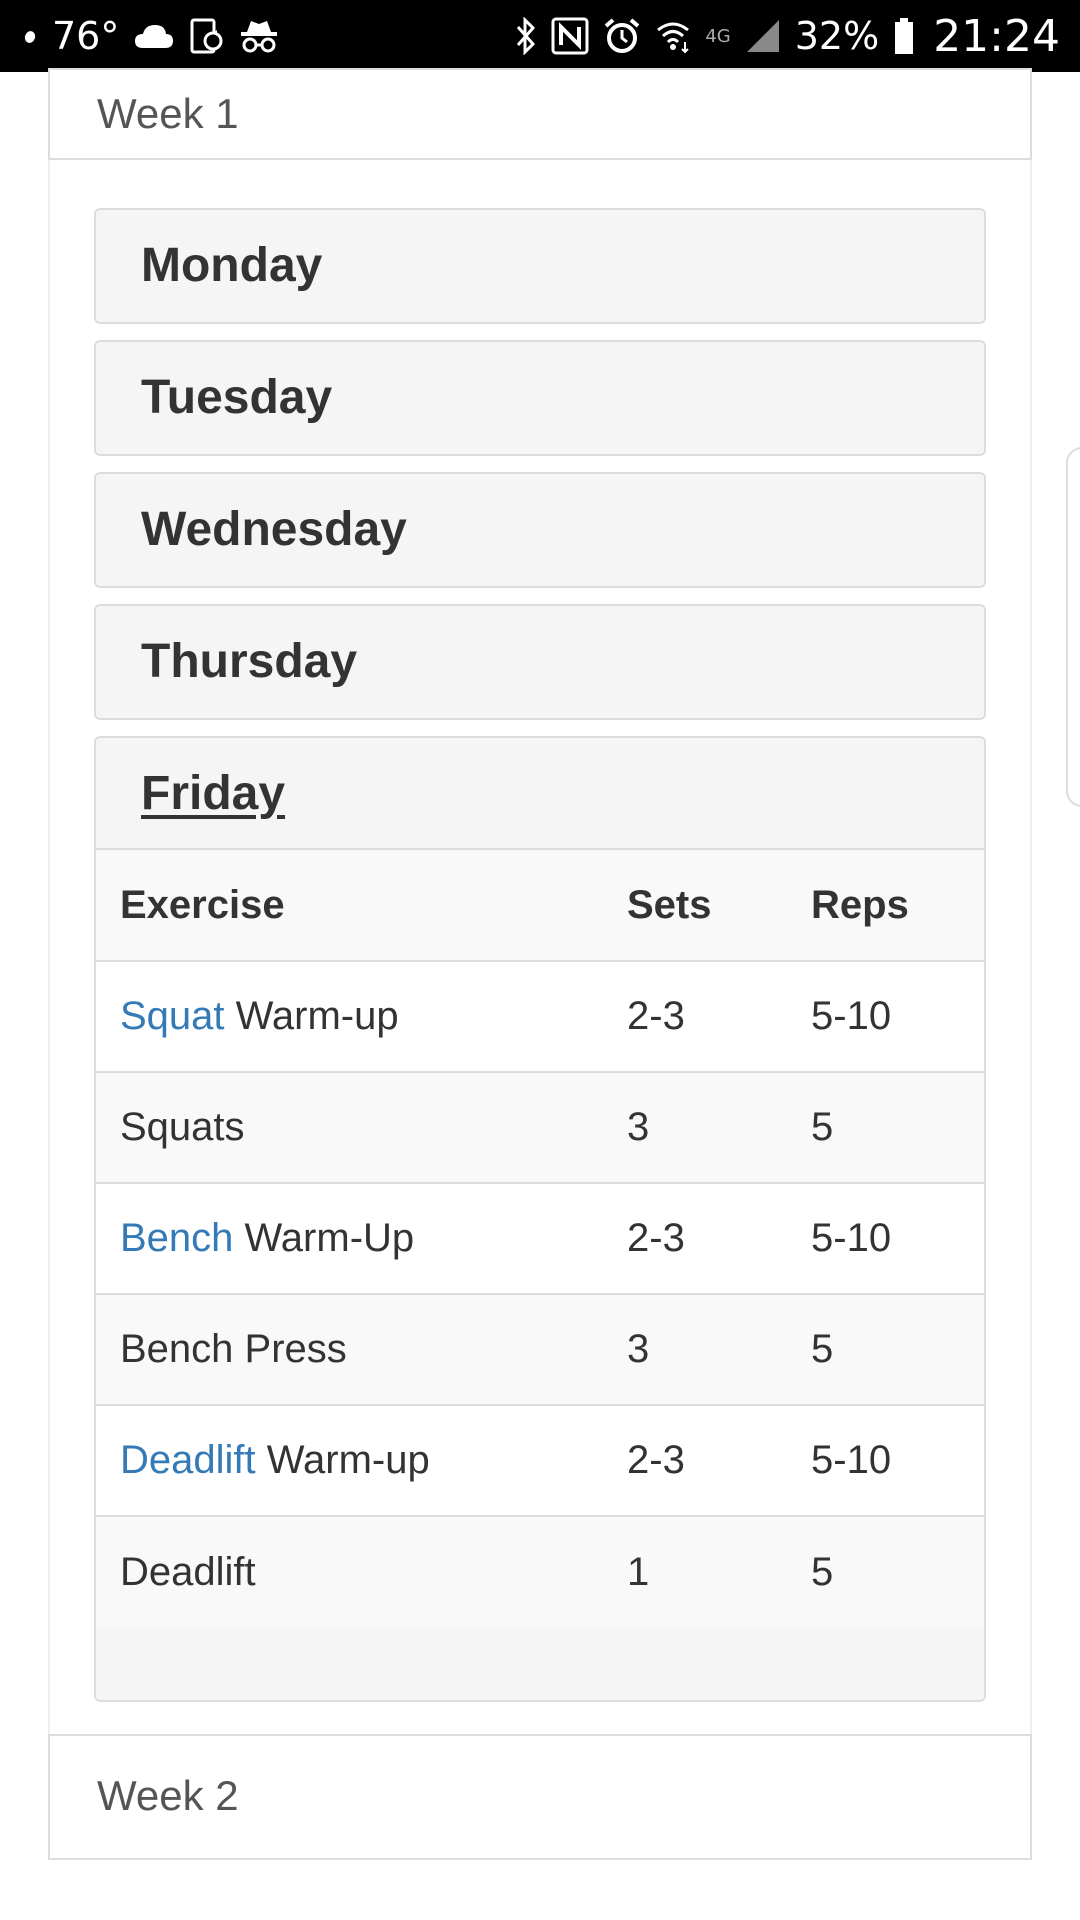 This screenshot has width=1080, height=1920. I want to click on day-panel-monday: Monday, so click(540, 266).